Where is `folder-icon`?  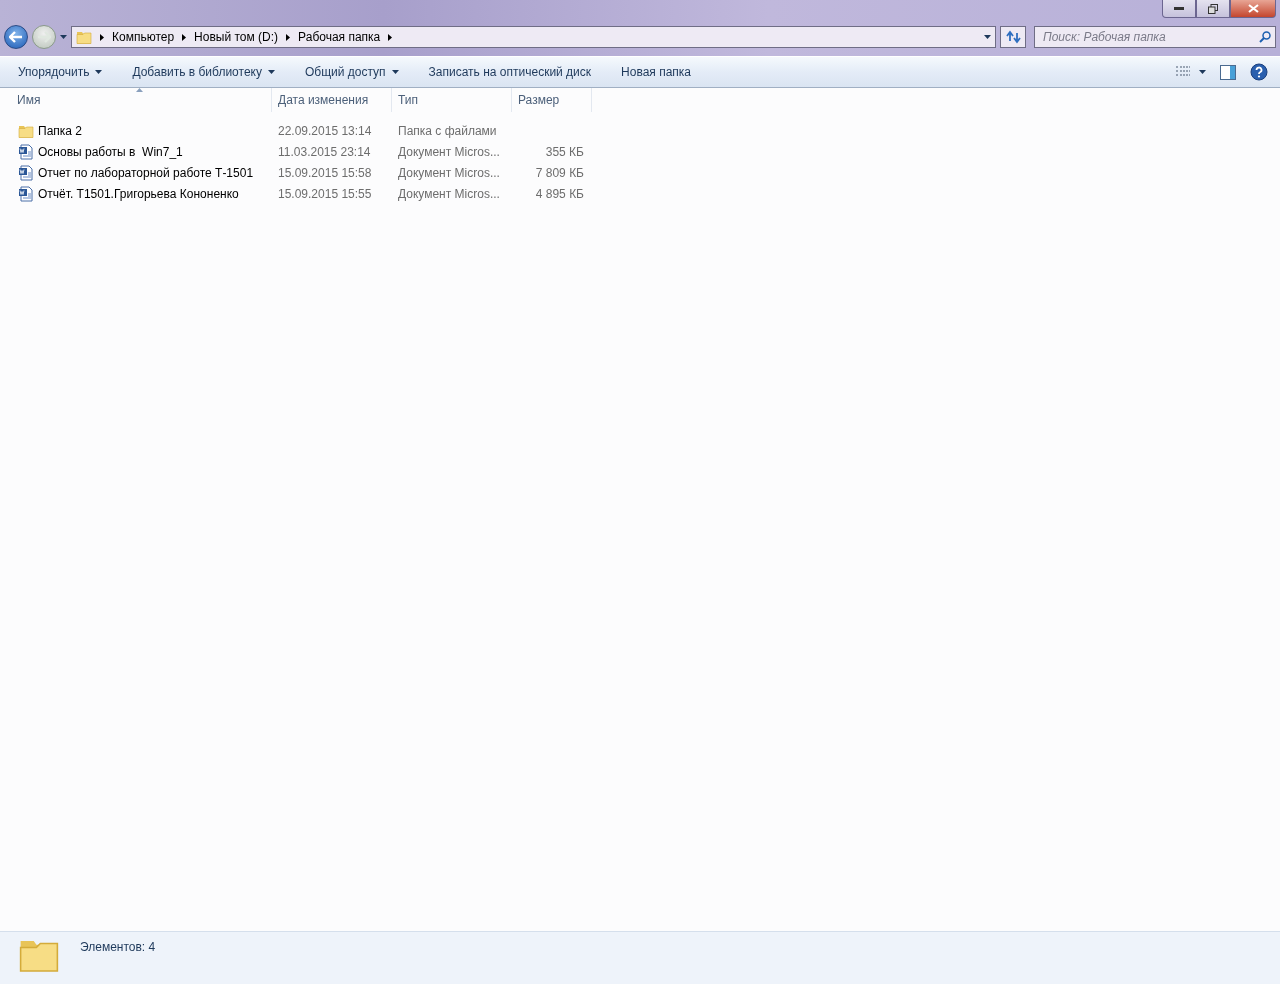 folder-icon is located at coordinates (84, 37).